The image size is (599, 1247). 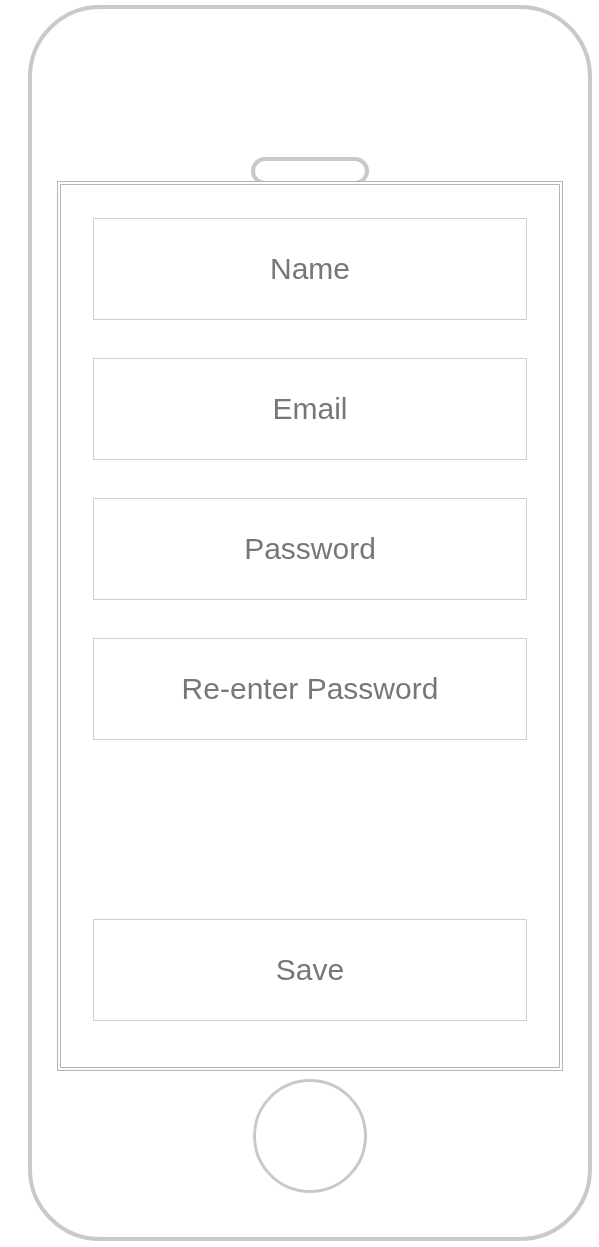 What do you see at coordinates (310, 970) in the screenshot?
I see `save-button: Save` at bounding box center [310, 970].